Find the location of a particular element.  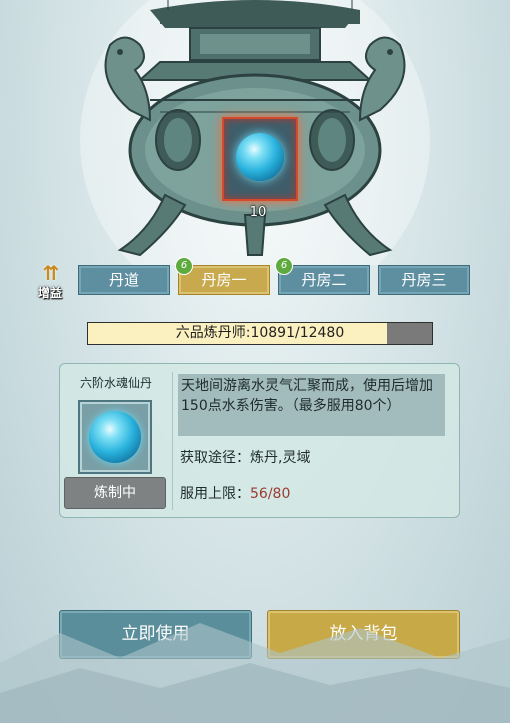

usage-limit: 服用上限：56/80 is located at coordinates (235, 493).